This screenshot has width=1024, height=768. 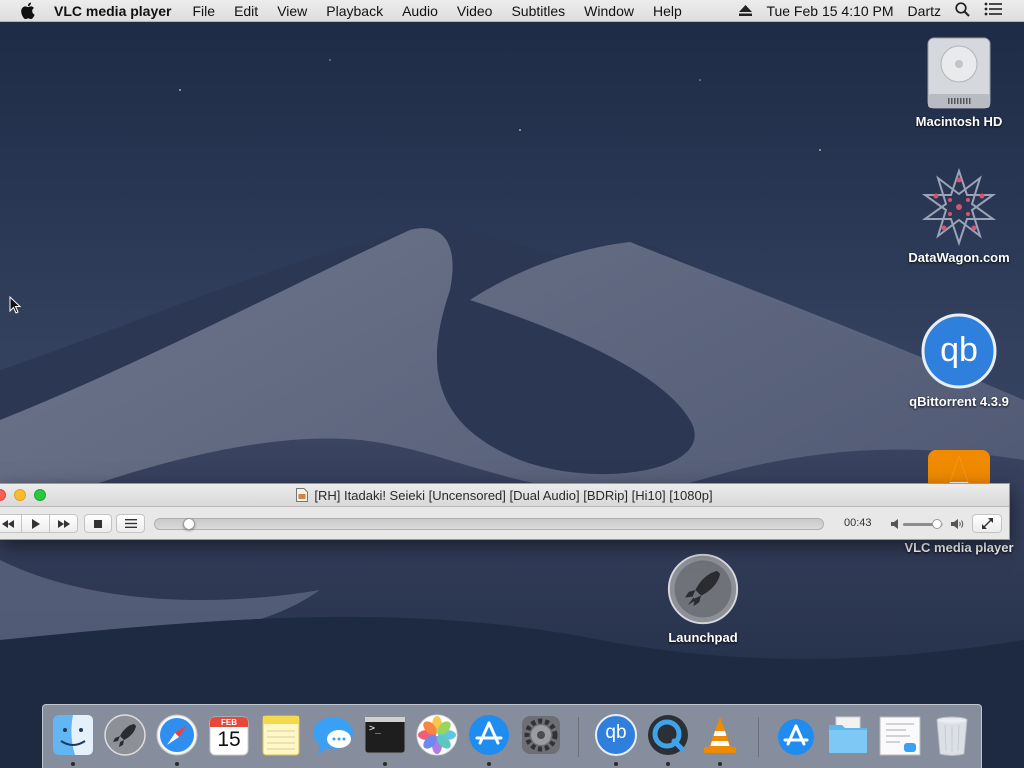 I want to click on play-button, so click(x=35, y=523).